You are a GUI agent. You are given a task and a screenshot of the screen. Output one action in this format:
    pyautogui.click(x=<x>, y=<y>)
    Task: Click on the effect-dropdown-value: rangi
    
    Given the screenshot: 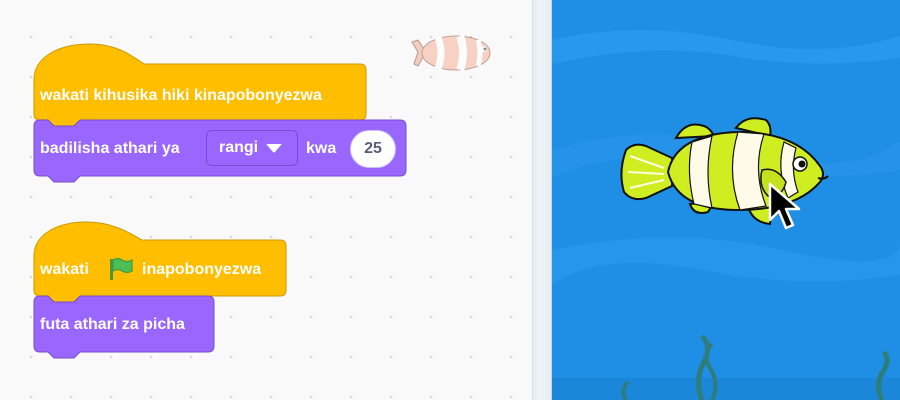 What is the action you would take?
    pyautogui.click(x=239, y=147)
    